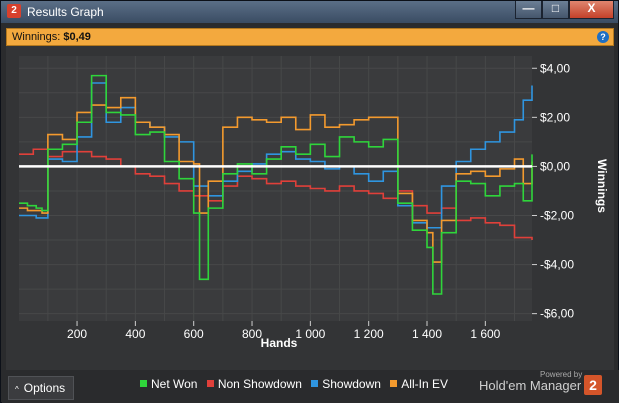  I want to click on title-bar: 2 Results Graph — □ X, so click(309, 12).